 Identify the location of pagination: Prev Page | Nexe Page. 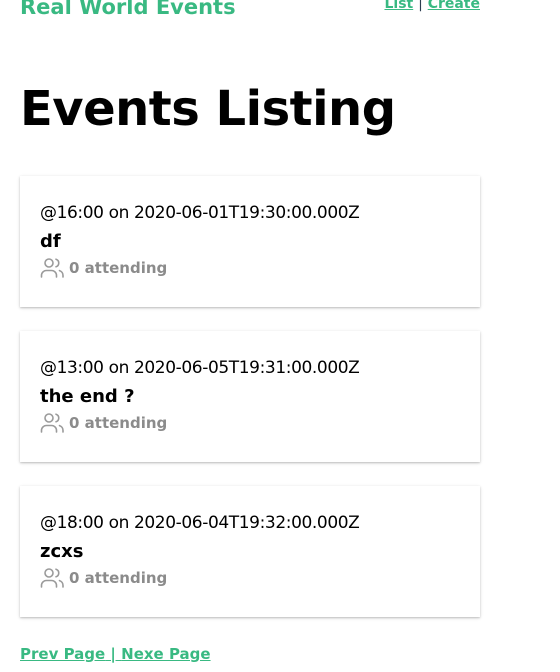
(115, 654).